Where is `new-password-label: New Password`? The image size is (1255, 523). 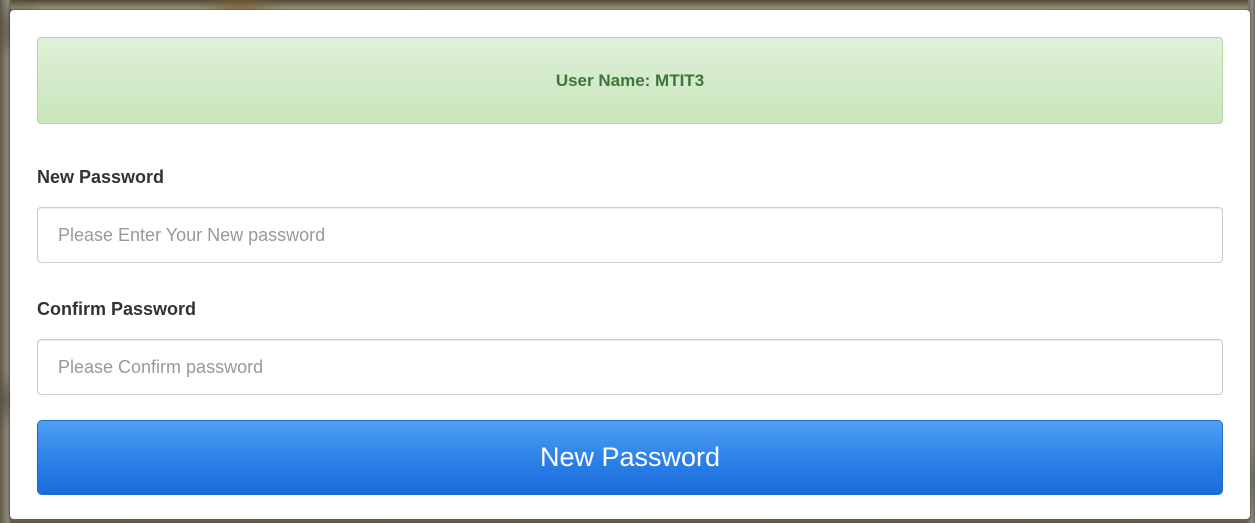
new-password-label: New Password is located at coordinates (101, 177).